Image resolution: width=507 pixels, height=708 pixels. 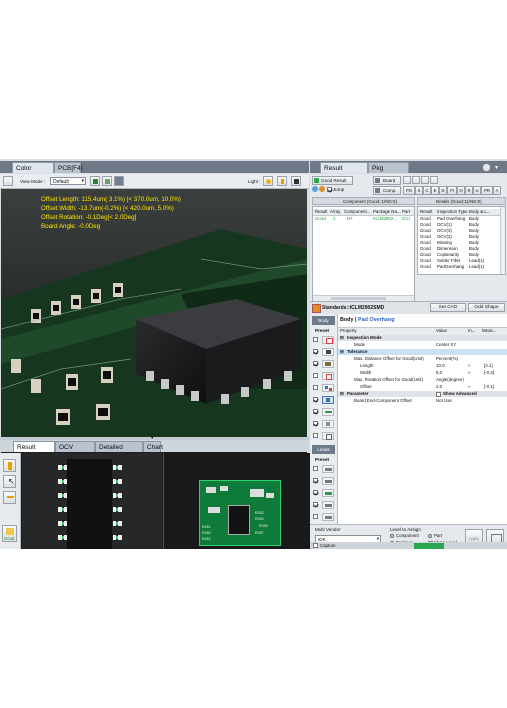 What do you see at coordinates (451, 359) in the screenshot?
I see `property-value: Percent(%)` at bounding box center [451, 359].